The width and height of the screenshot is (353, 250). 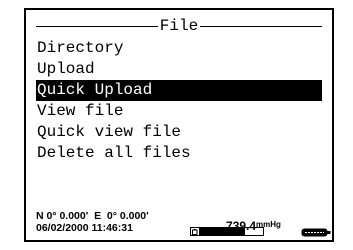 What do you see at coordinates (84, 228) in the screenshot?
I see `date-time: 06/02/2000 11:46:31` at bounding box center [84, 228].